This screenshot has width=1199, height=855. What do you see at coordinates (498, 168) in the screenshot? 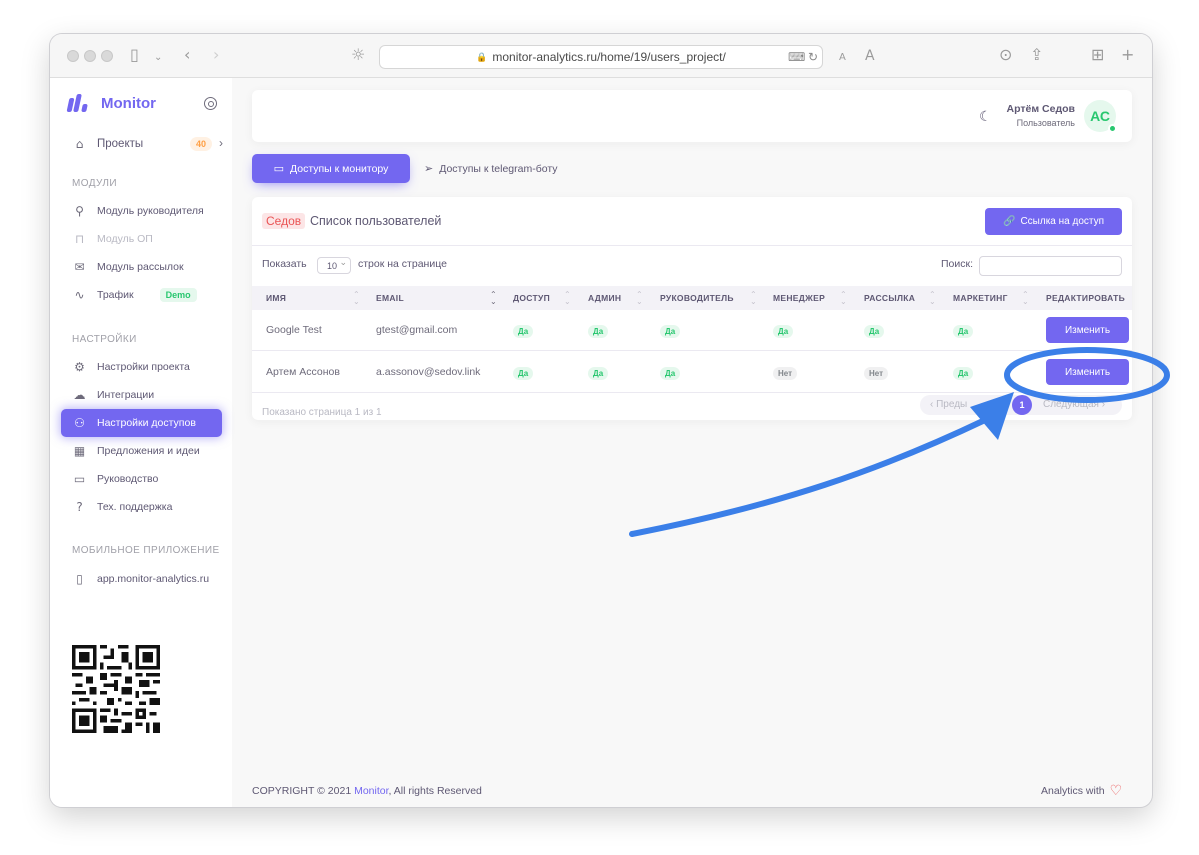
I see `tab-label: Доступы к telegram-боту` at bounding box center [498, 168].